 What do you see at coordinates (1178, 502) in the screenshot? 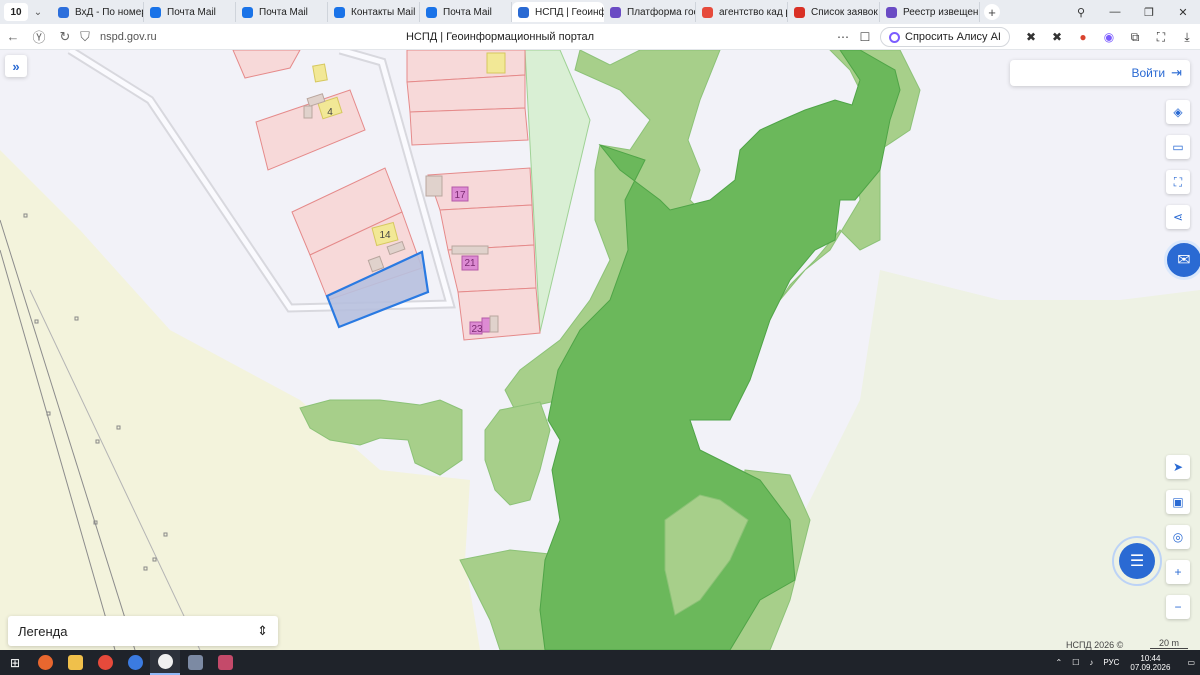
I see `print-icon: ▣` at bounding box center [1178, 502].